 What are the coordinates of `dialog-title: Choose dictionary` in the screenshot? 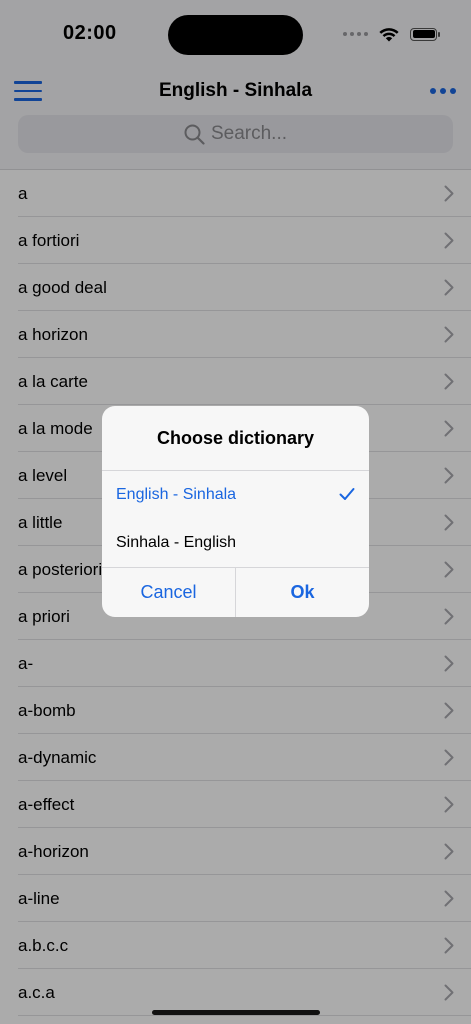 It's located at (235, 438).